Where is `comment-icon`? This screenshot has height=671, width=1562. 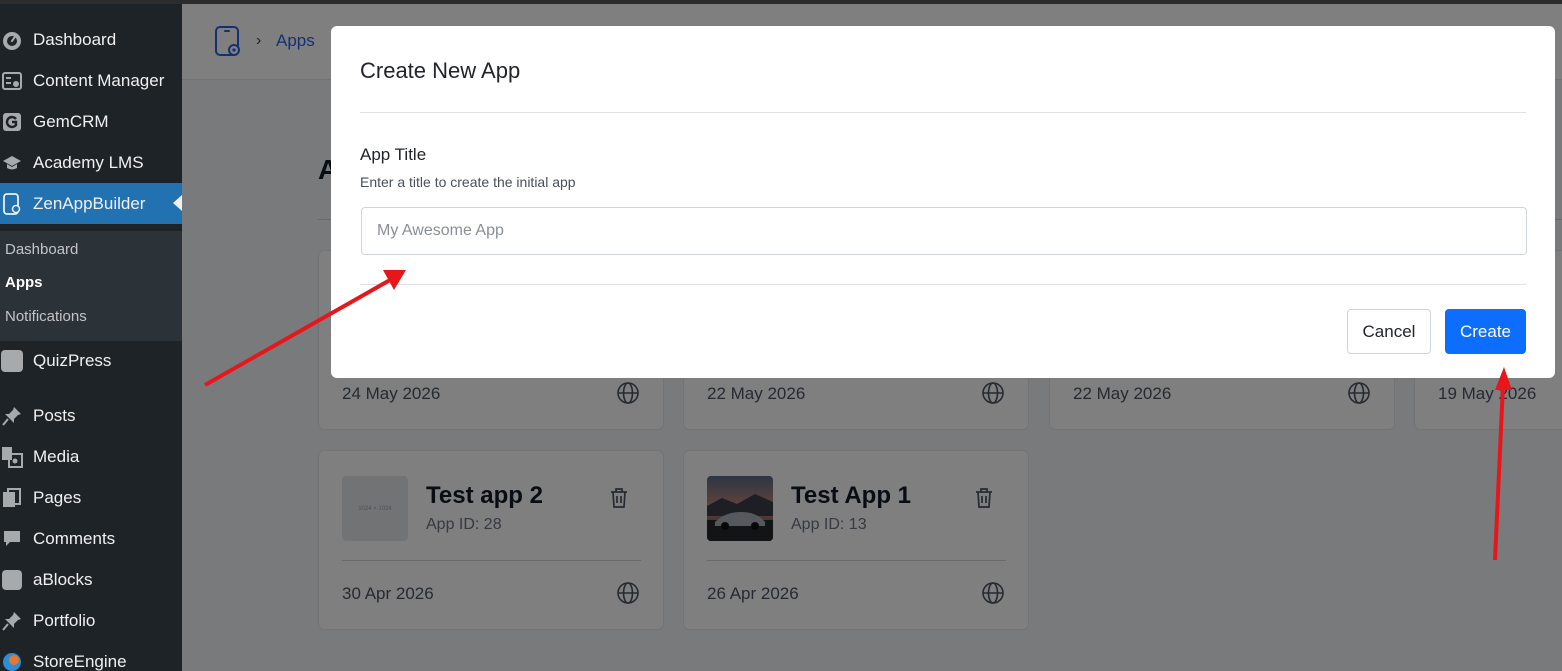
comment-icon is located at coordinates (12, 539).